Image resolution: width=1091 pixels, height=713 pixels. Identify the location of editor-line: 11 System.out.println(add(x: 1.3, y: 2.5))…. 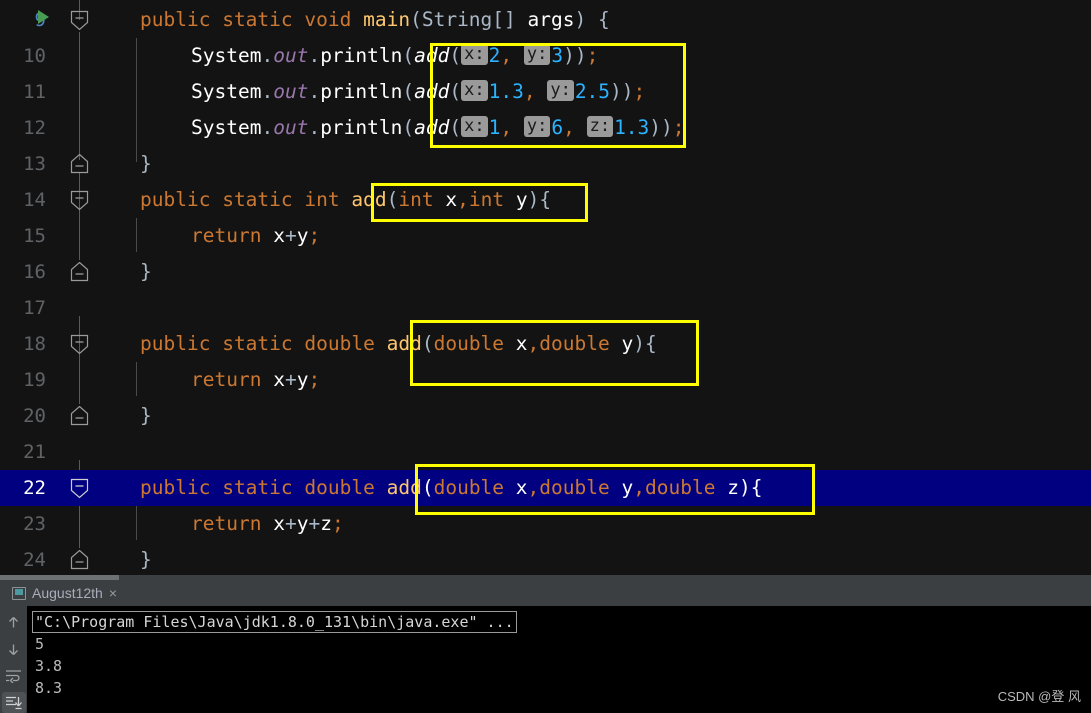
(545, 92).